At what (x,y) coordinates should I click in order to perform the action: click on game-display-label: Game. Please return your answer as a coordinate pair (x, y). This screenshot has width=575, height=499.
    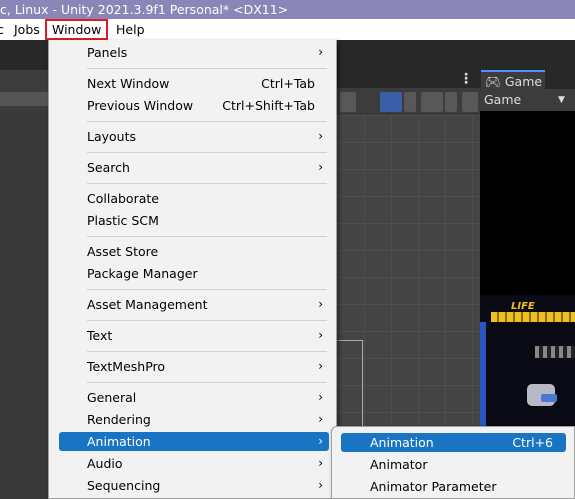
    Looking at the image, I should click on (503, 99).